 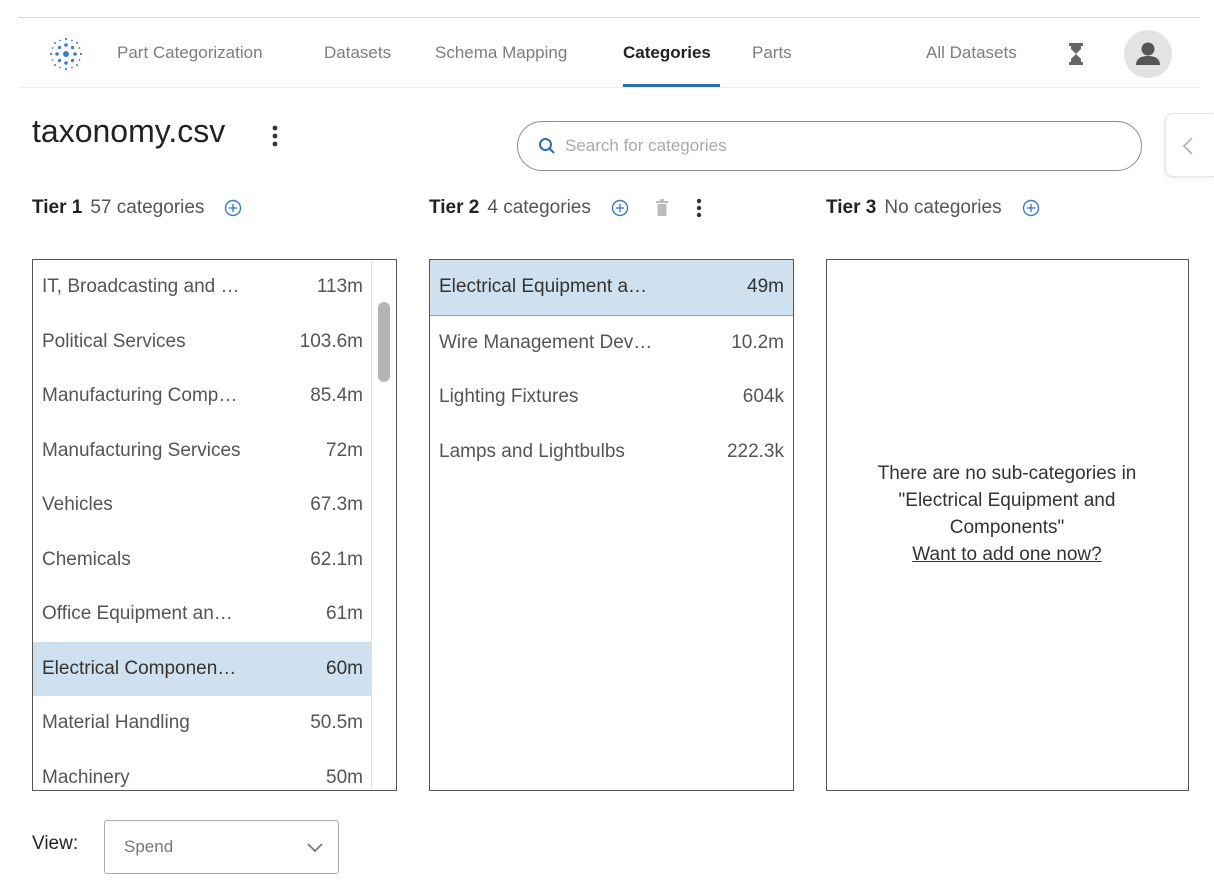 I want to click on item-label: Material Handling, so click(x=116, y=723).